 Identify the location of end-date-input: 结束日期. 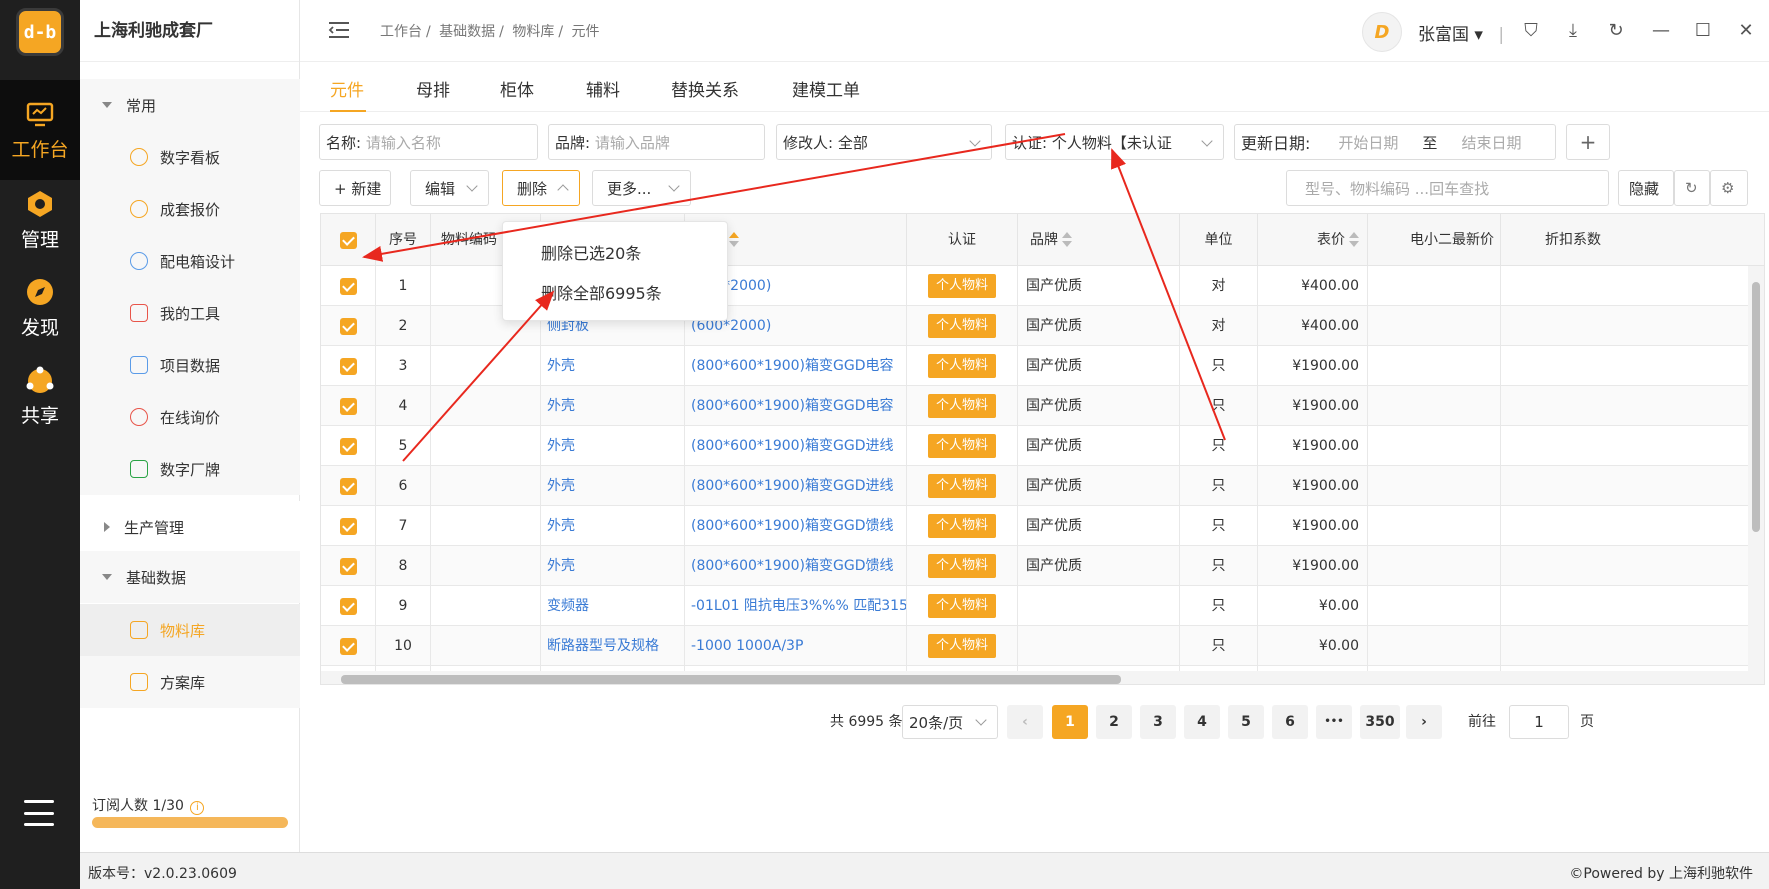
(1491, 142).